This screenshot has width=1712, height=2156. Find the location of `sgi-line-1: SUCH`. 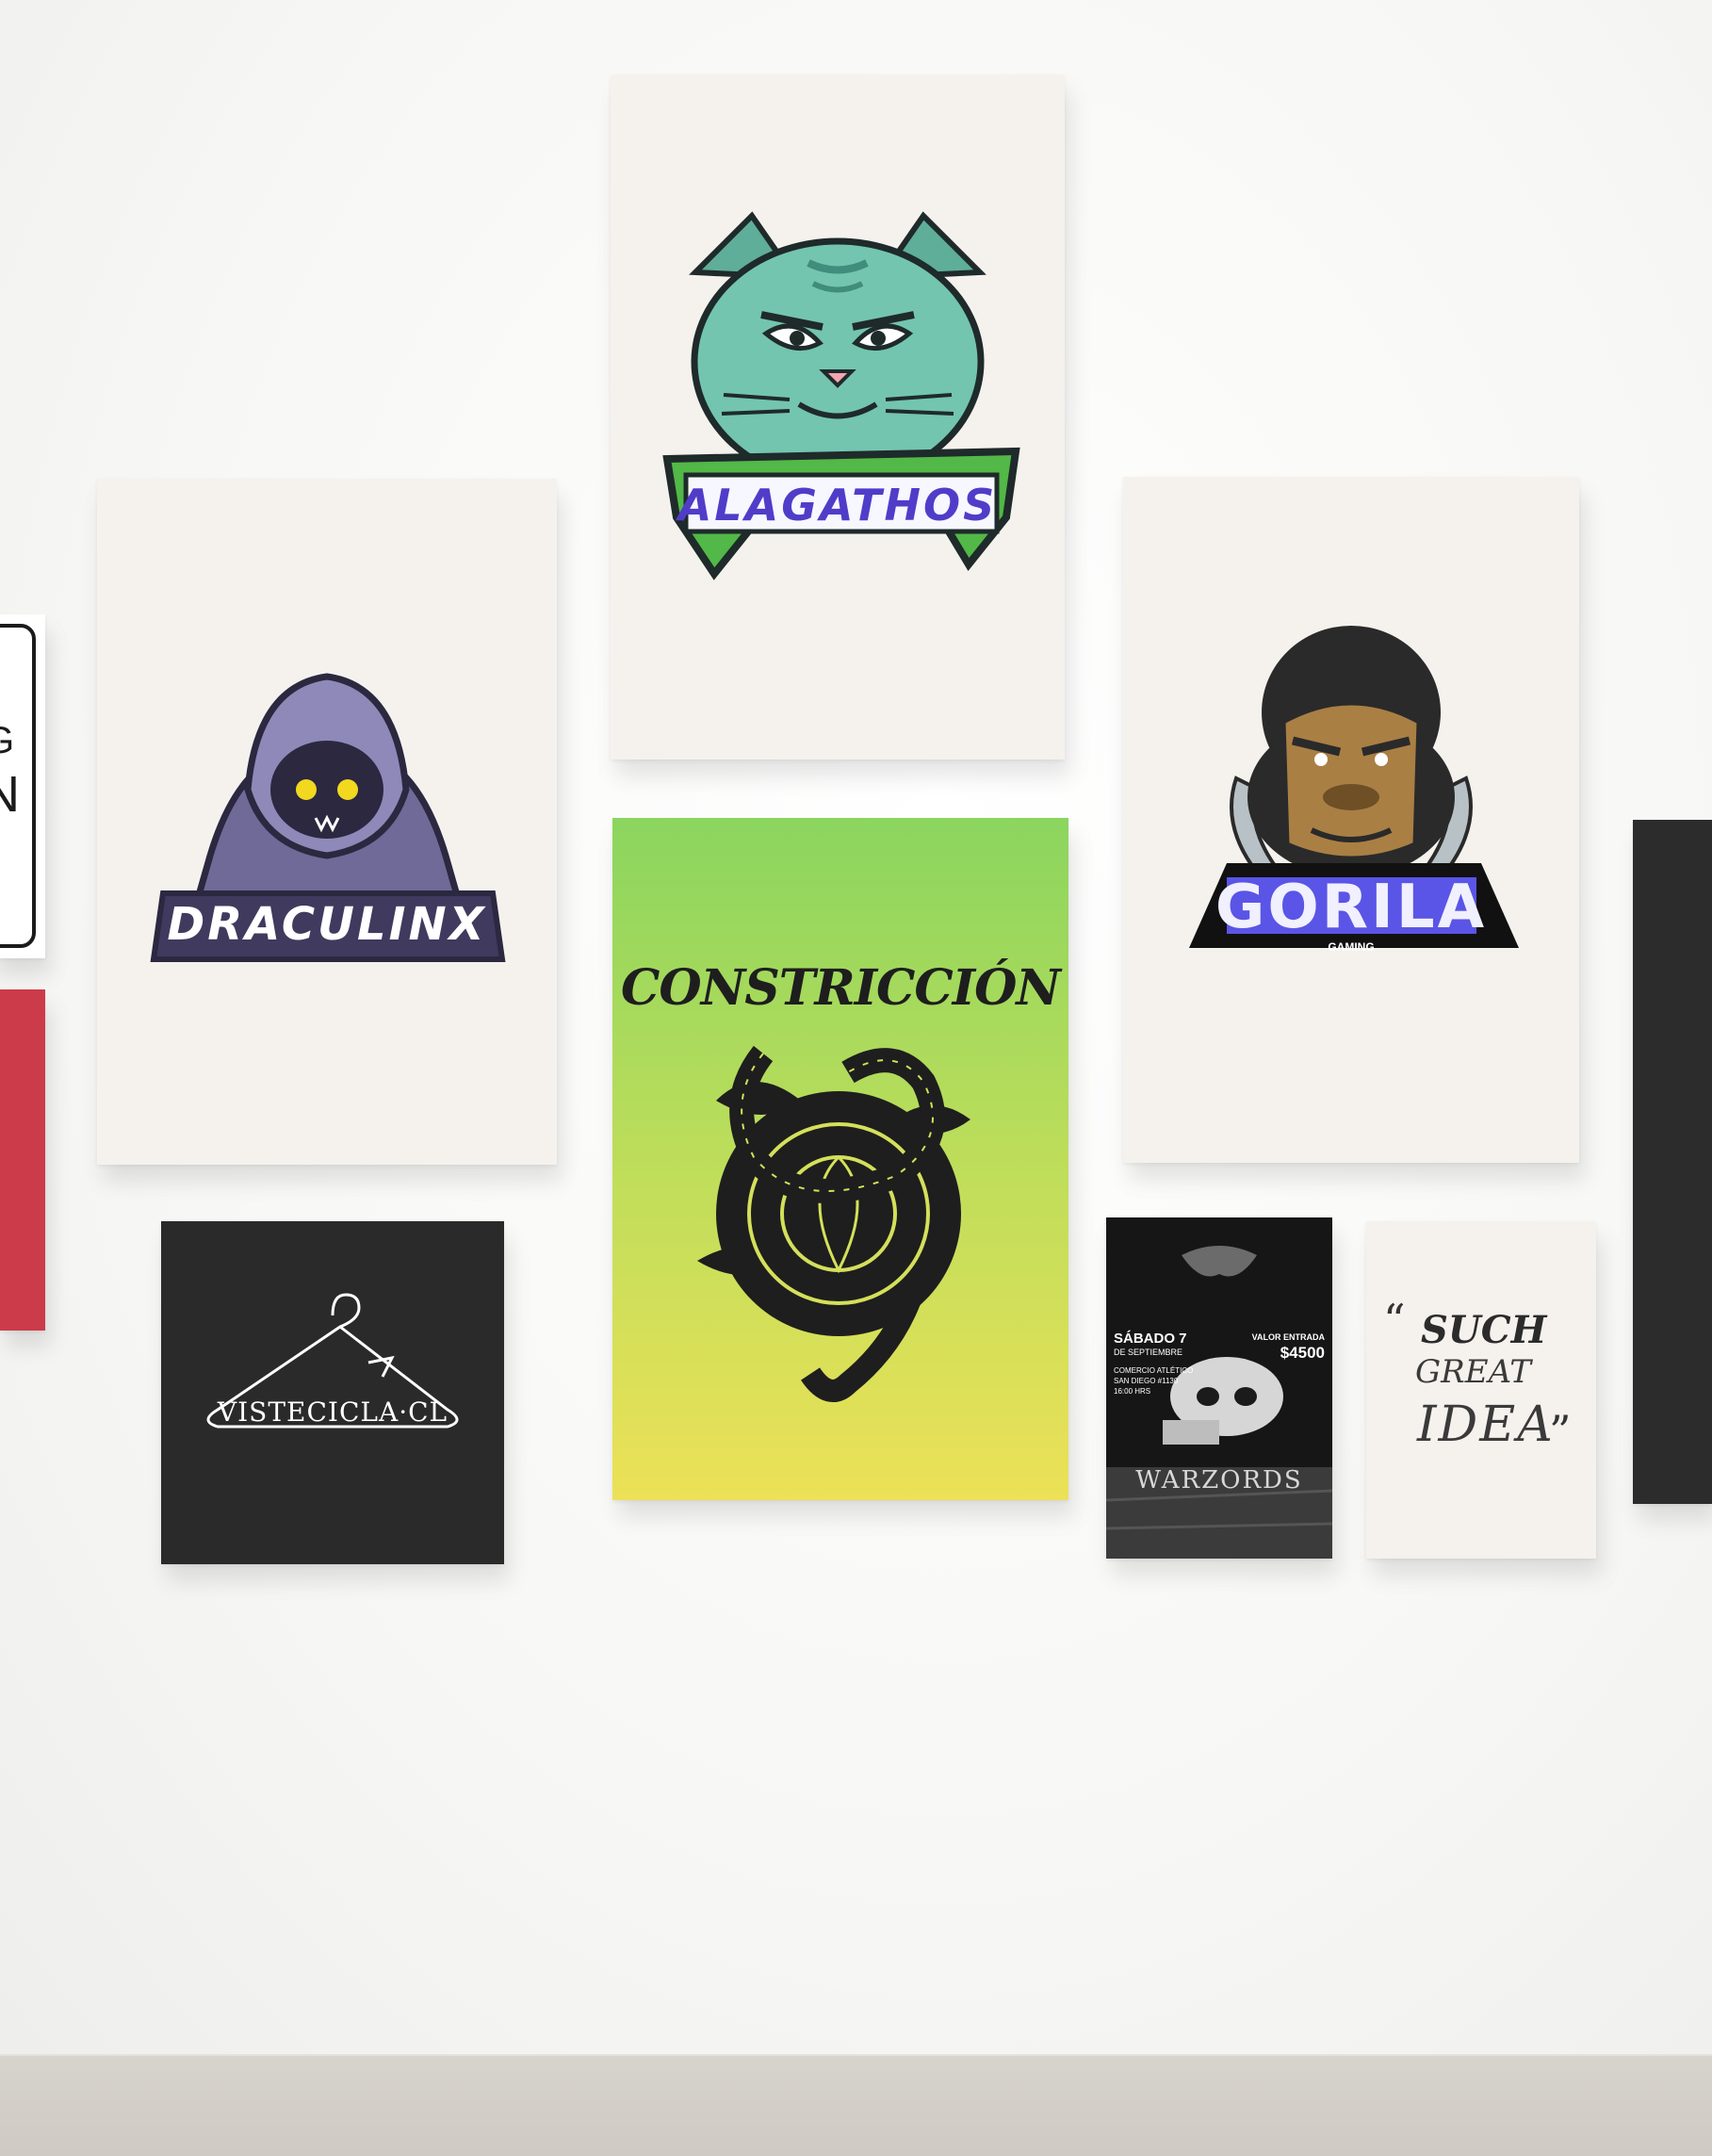

sgi-line-1: SUCH is located at coordinates (1484, 1330).